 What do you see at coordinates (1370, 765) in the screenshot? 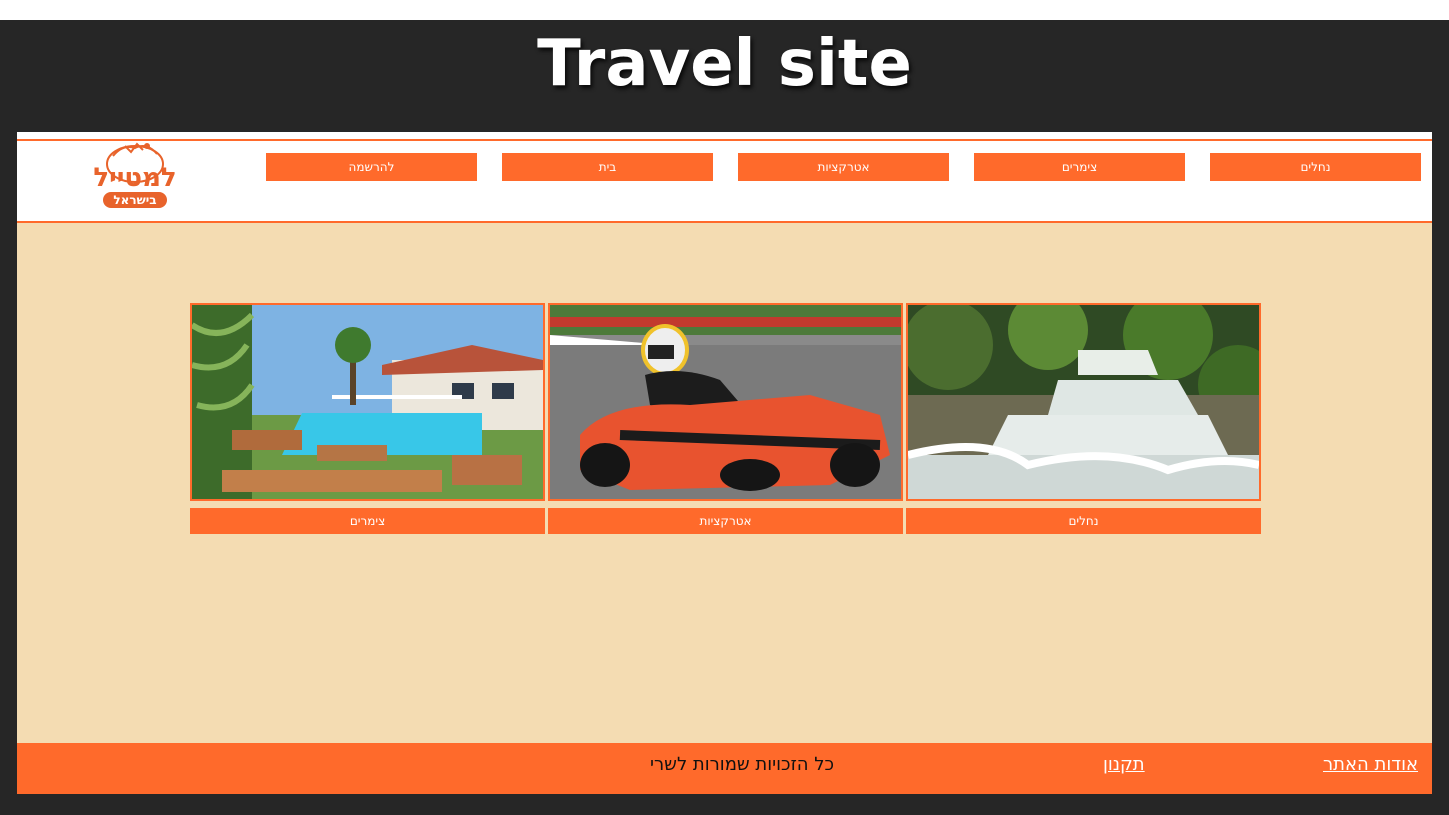
I see `footer-link-about: אודות האתר` at bounding box center [1370, 765].